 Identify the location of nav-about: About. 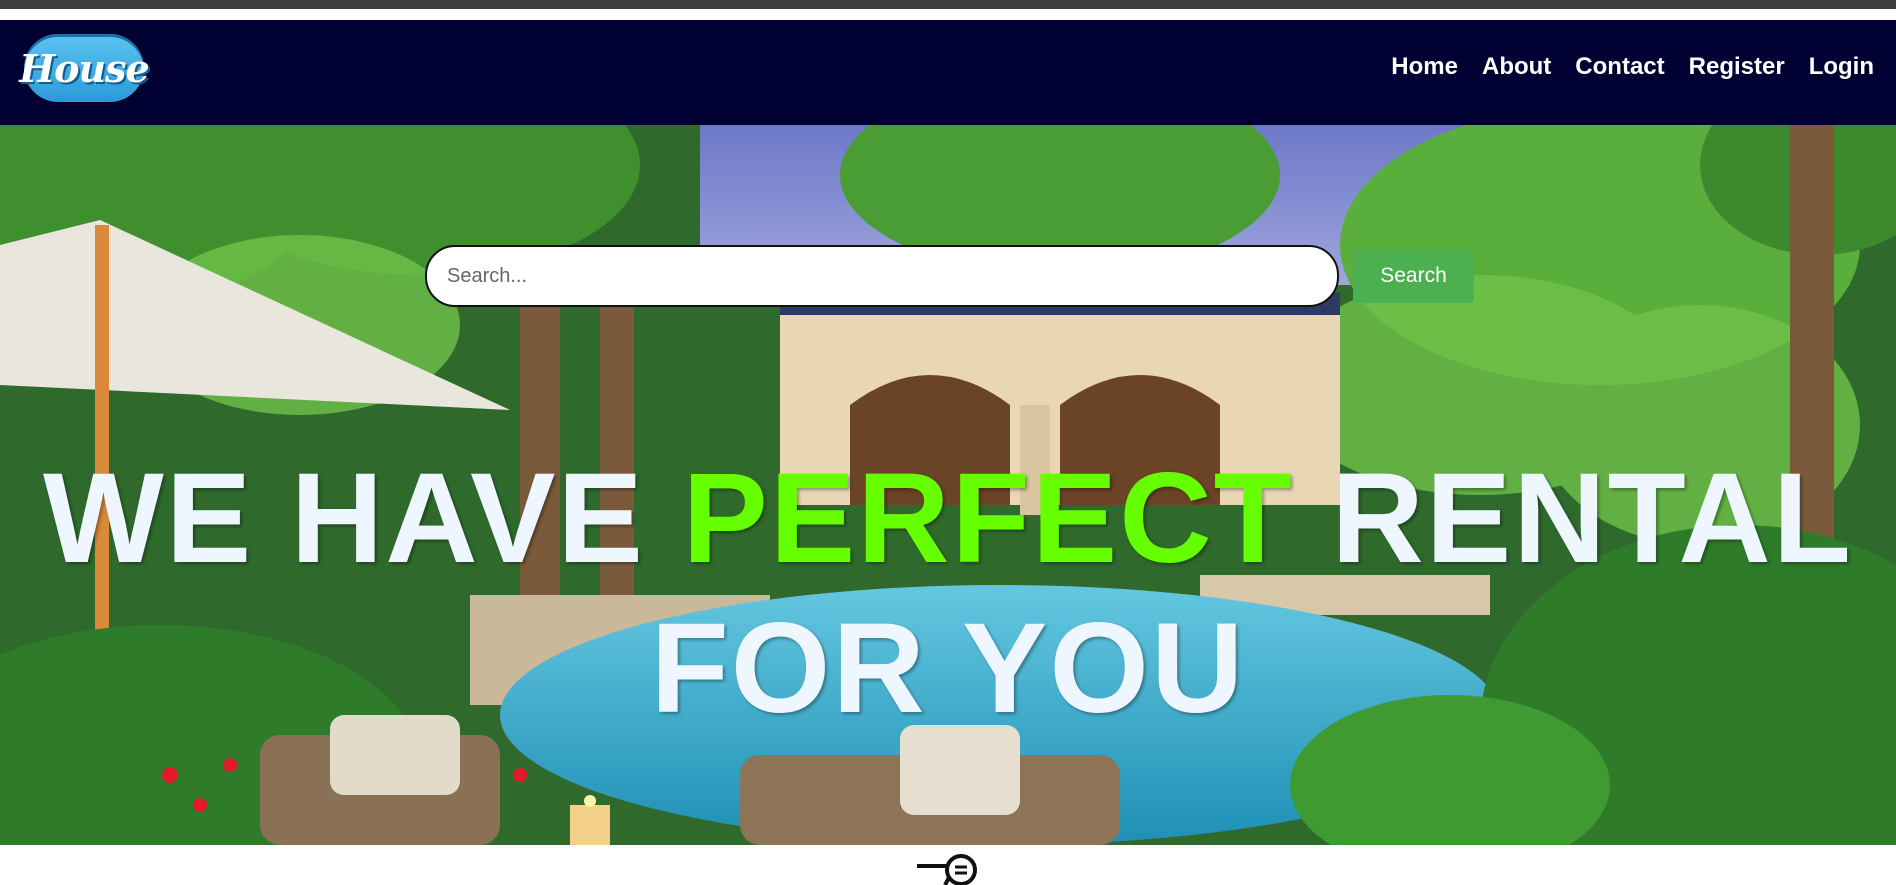
(1516, 67).